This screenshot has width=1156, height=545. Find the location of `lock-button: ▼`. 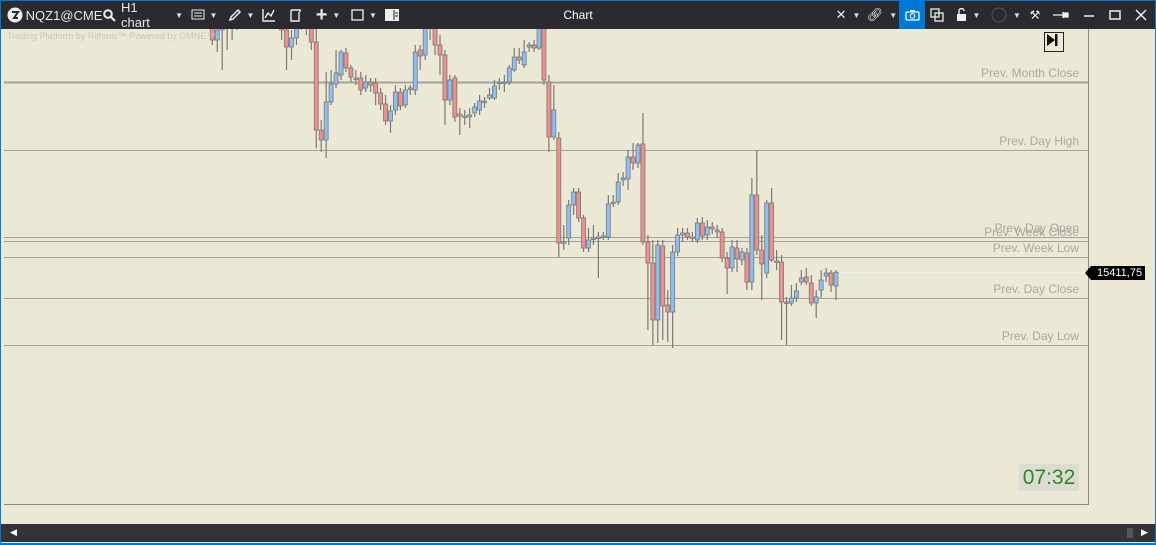

lock-button: ▼ is located at coordinates (968, 15).